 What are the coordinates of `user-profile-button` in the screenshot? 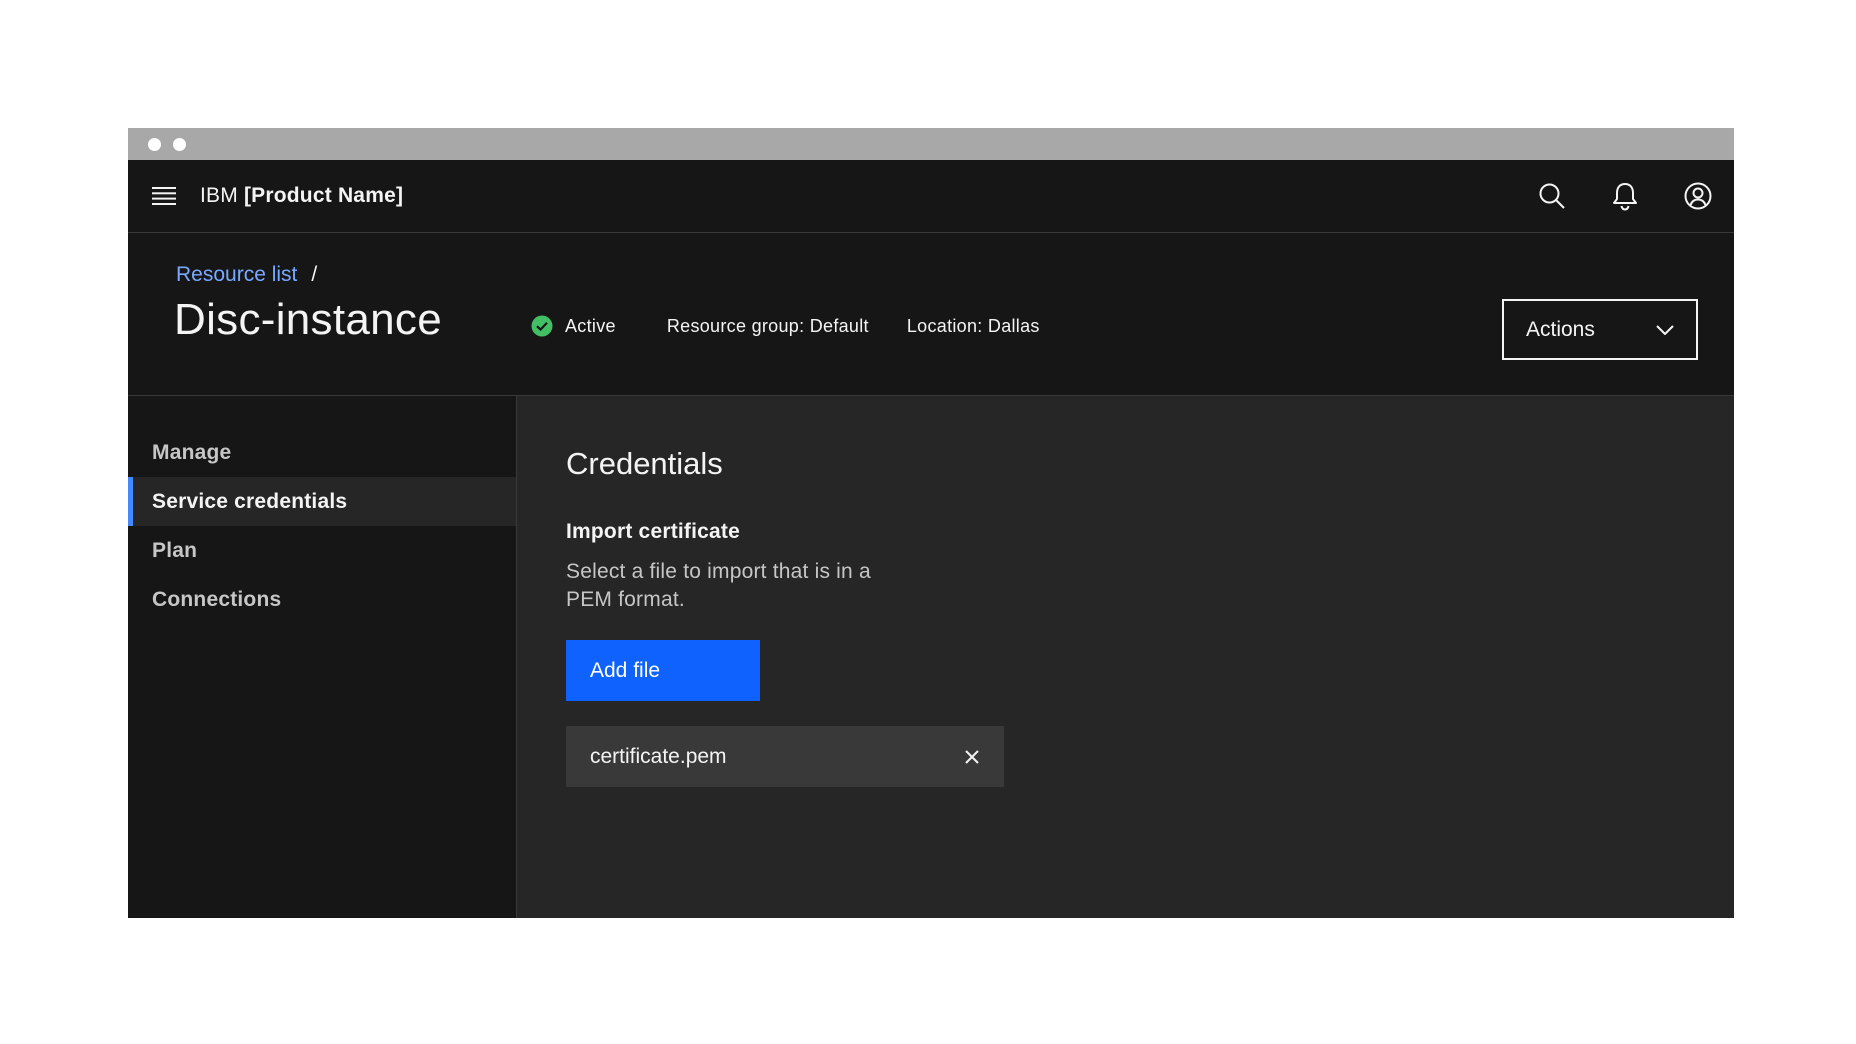 It's located at (1697, 196).